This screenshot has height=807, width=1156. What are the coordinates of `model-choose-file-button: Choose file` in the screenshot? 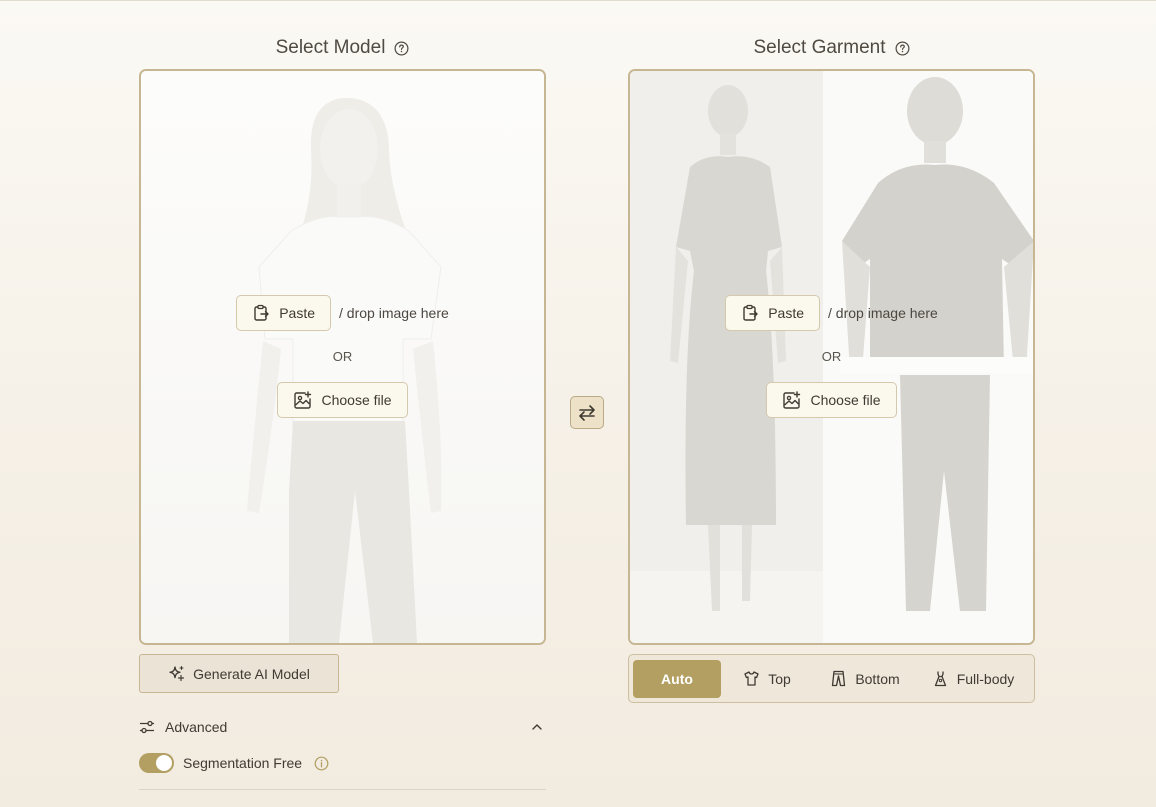 It's located at (342, 400).